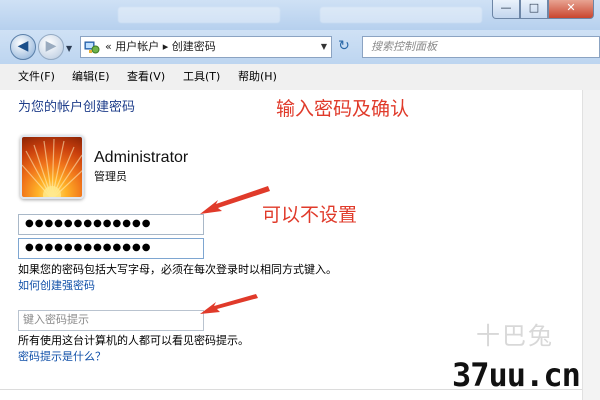 The height and width of the screenshot is (400, 600). Describe the element at coordinates (571, 9) in the screenshot. I see `close-button: ✕` at that location.